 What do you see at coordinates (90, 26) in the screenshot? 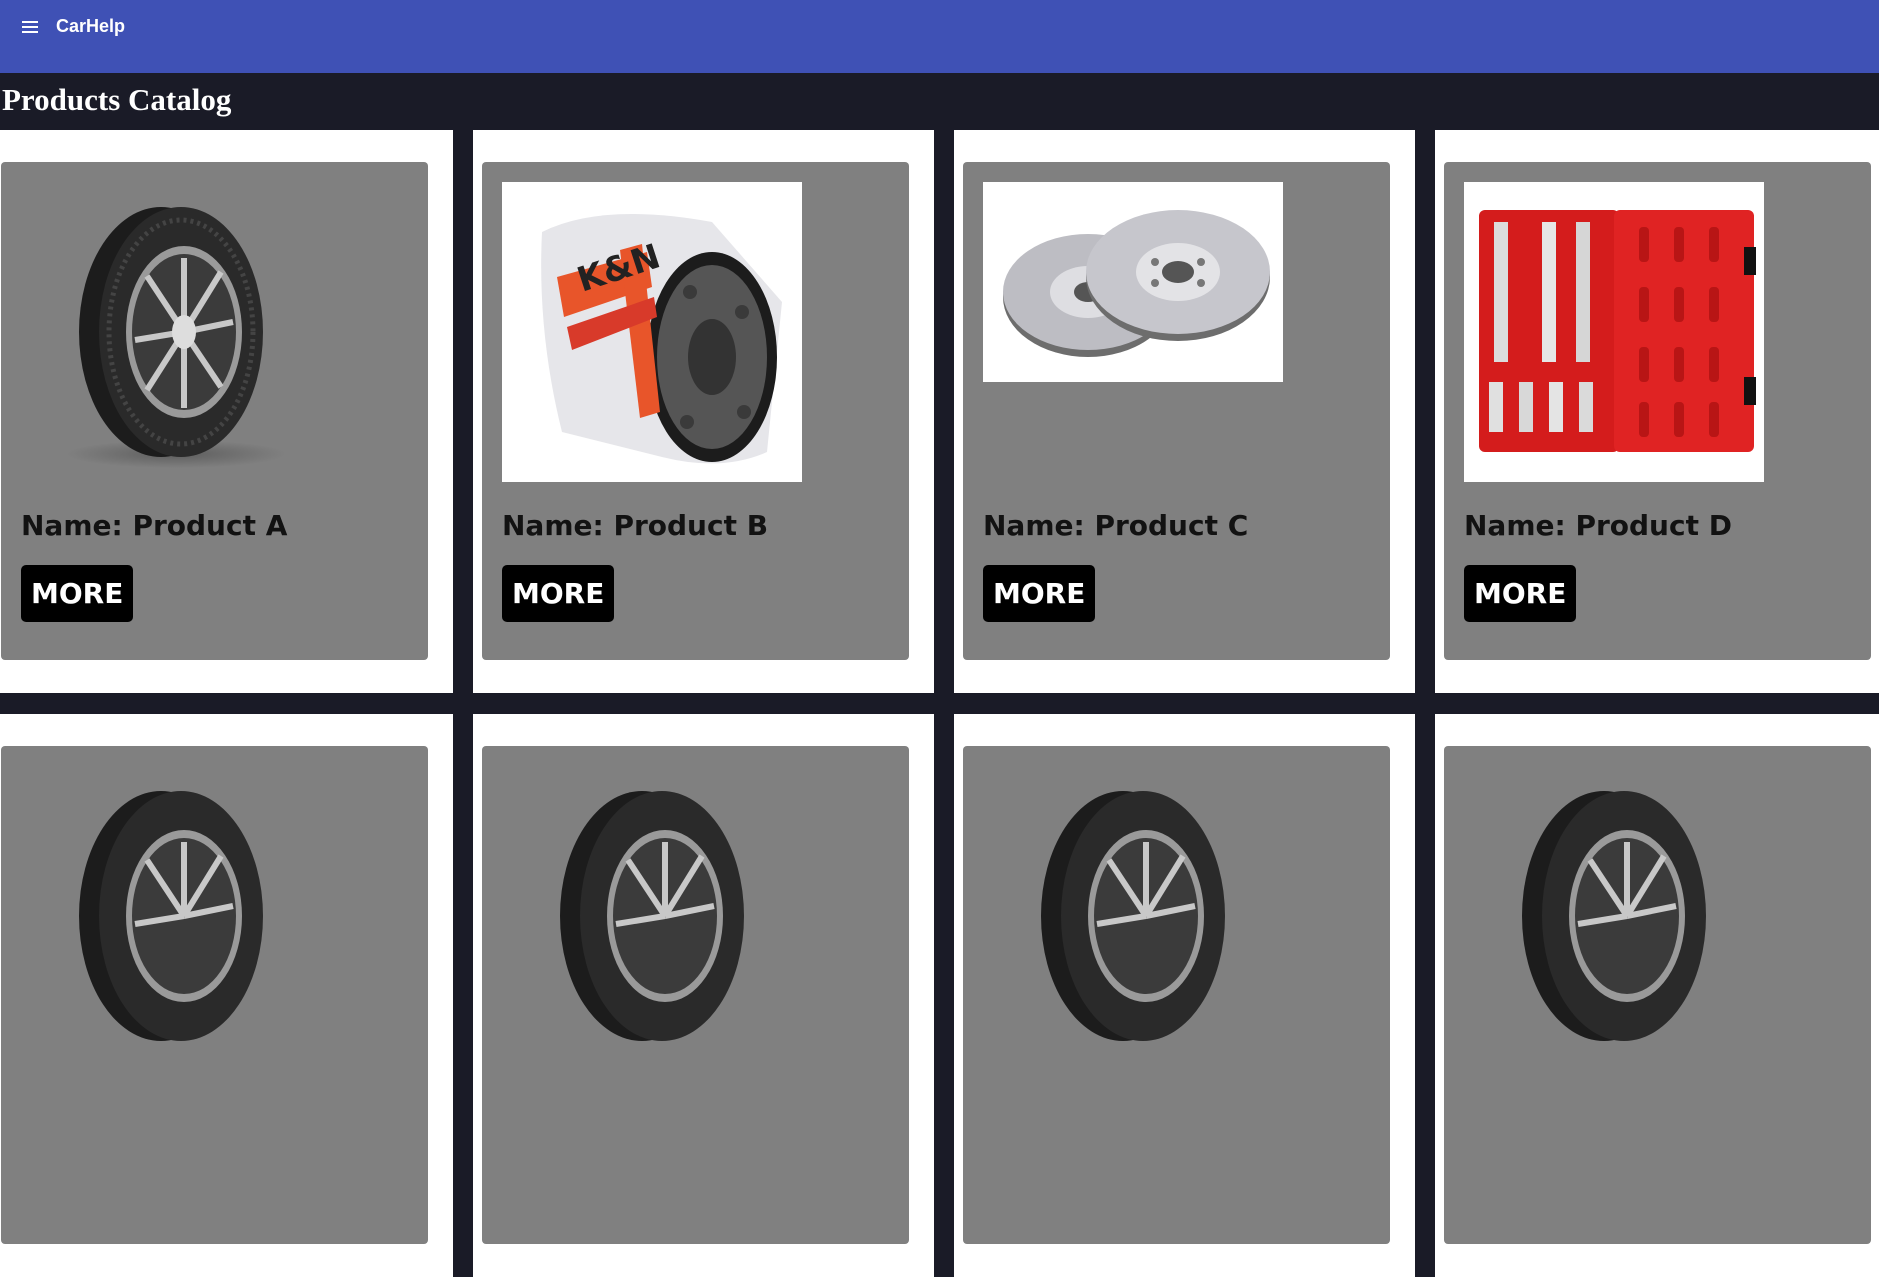
I see `app-title: CarHelp` at bounding box center [90, 26].